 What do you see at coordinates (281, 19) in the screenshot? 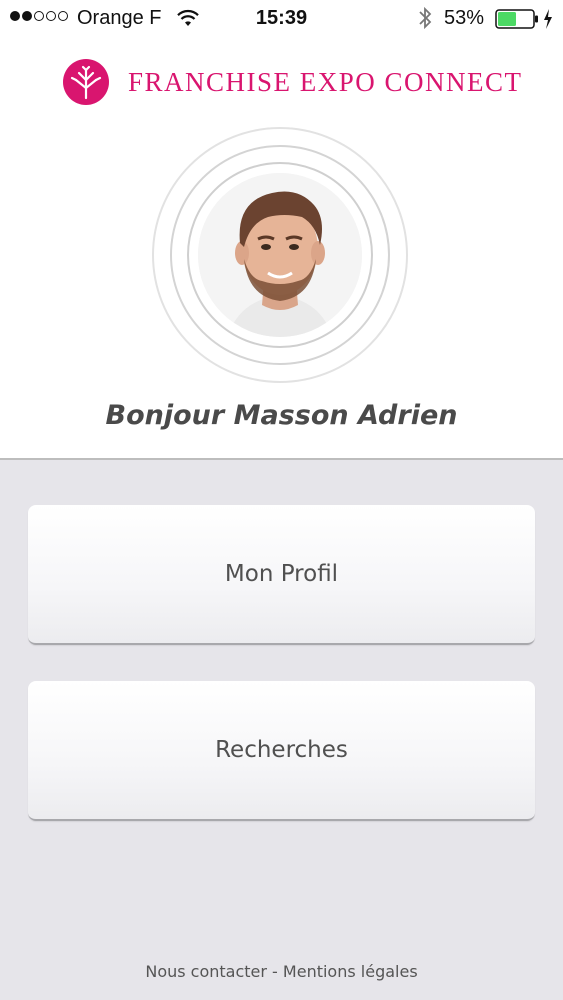
I see `status-bar: Orange F 15:39 53%` at bounding box center [281, 19].